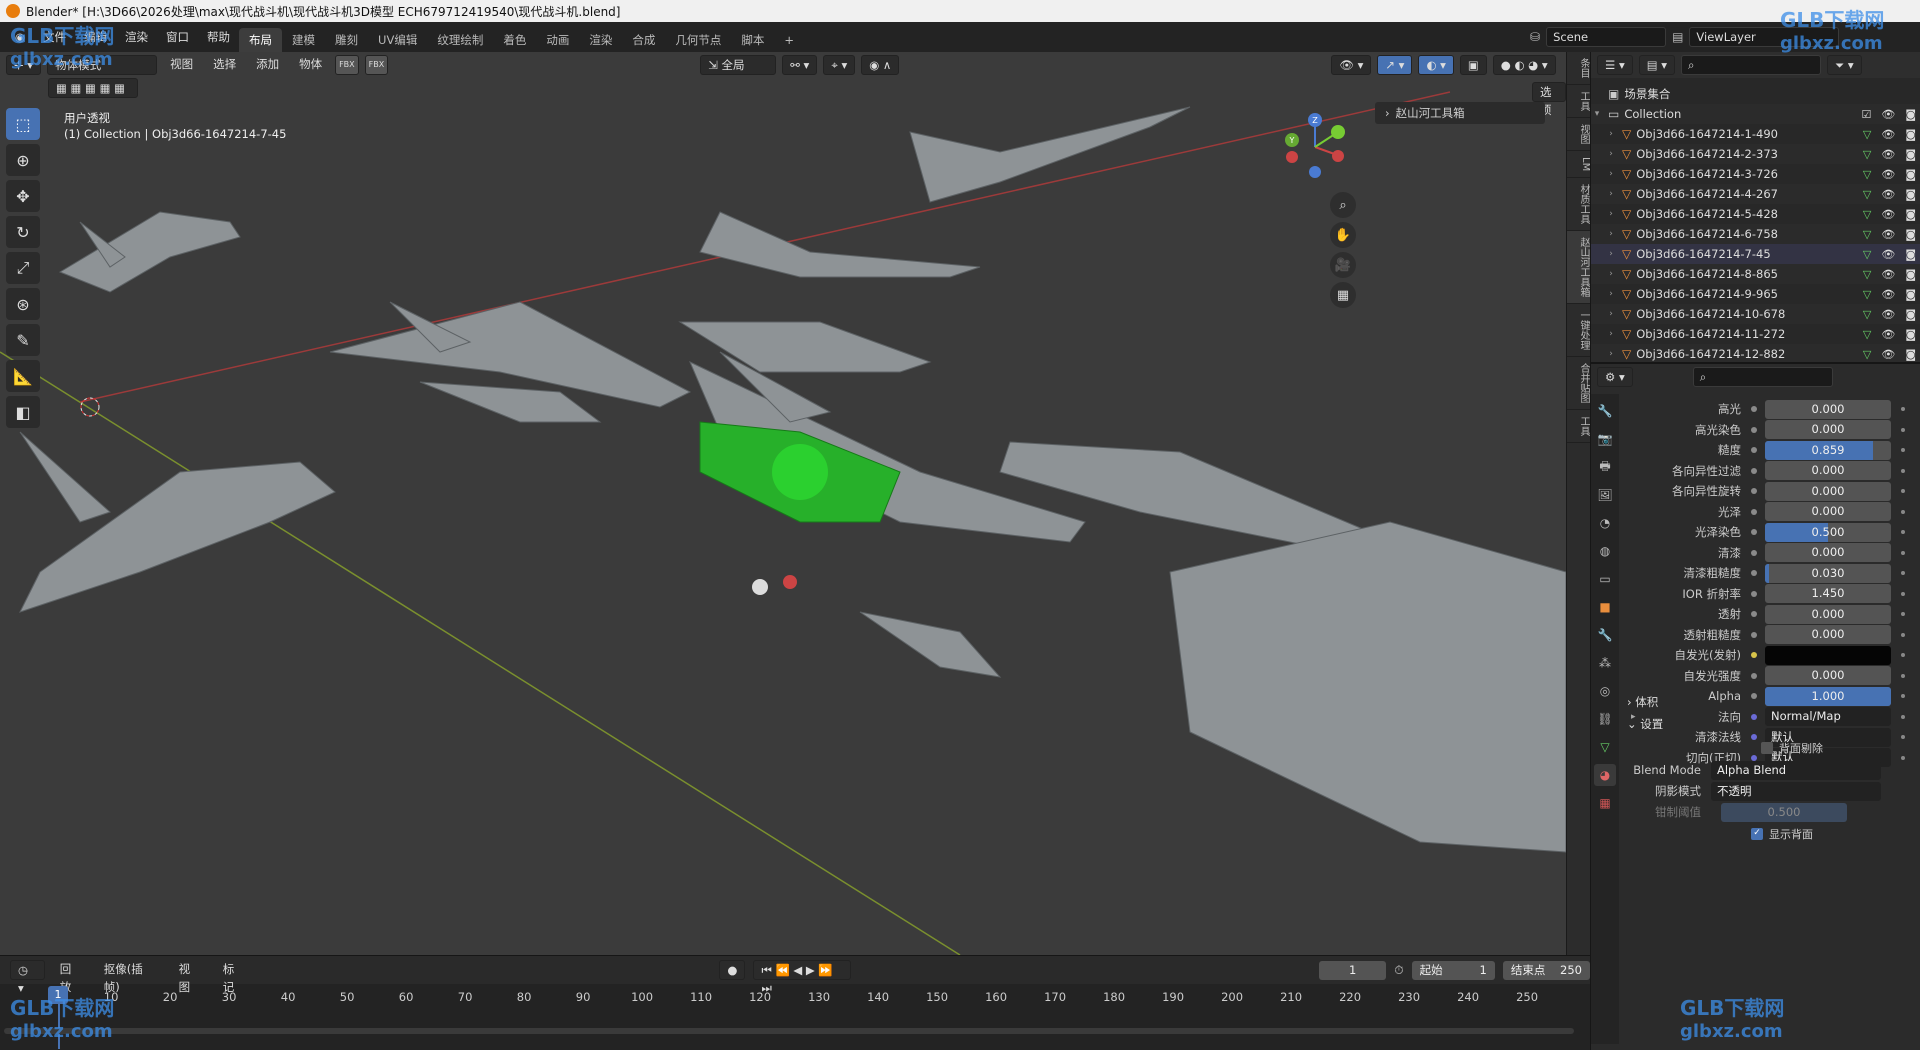 Image resolution: width=1920 pixels, height=1050 pixels. Describe the element at coordinates (1828, 450) in the screenshot. I see `property-value-slider: 0.859` at that location.